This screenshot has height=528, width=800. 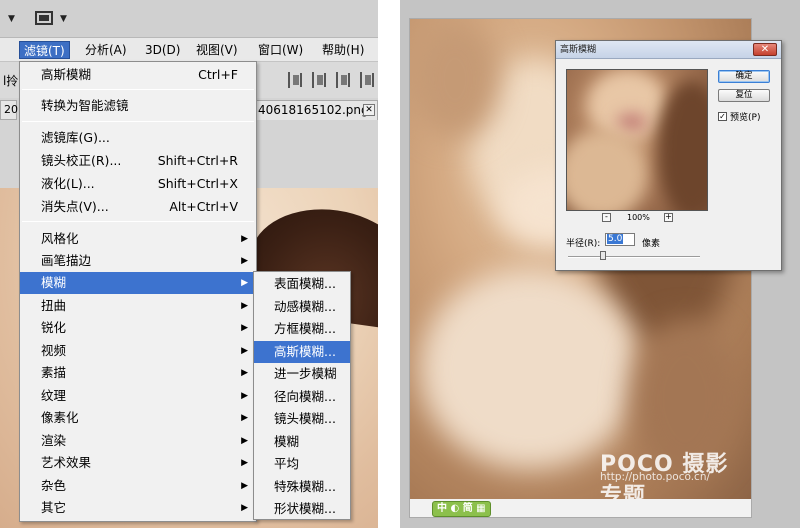 What do you see at coordinates (138, 328) in the screenshot?
I see `menu-item-sharpen: 锐化 ▶` at bounding box center [138, 328].